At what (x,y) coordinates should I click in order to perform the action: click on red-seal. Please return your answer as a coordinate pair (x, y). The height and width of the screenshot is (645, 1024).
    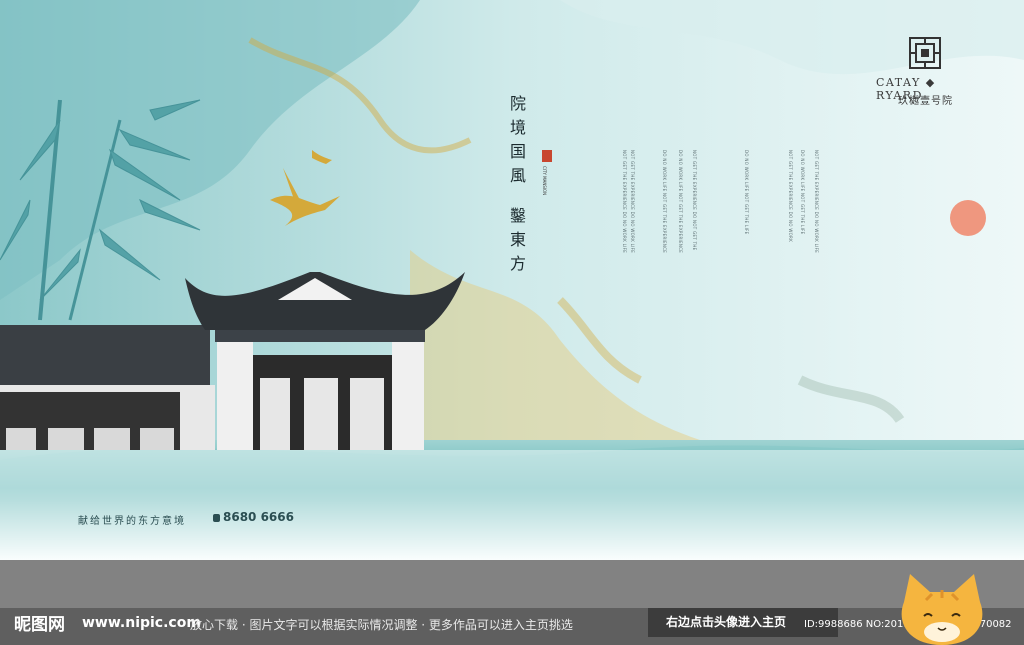
    Looking at the image, I should click on (547, 156).